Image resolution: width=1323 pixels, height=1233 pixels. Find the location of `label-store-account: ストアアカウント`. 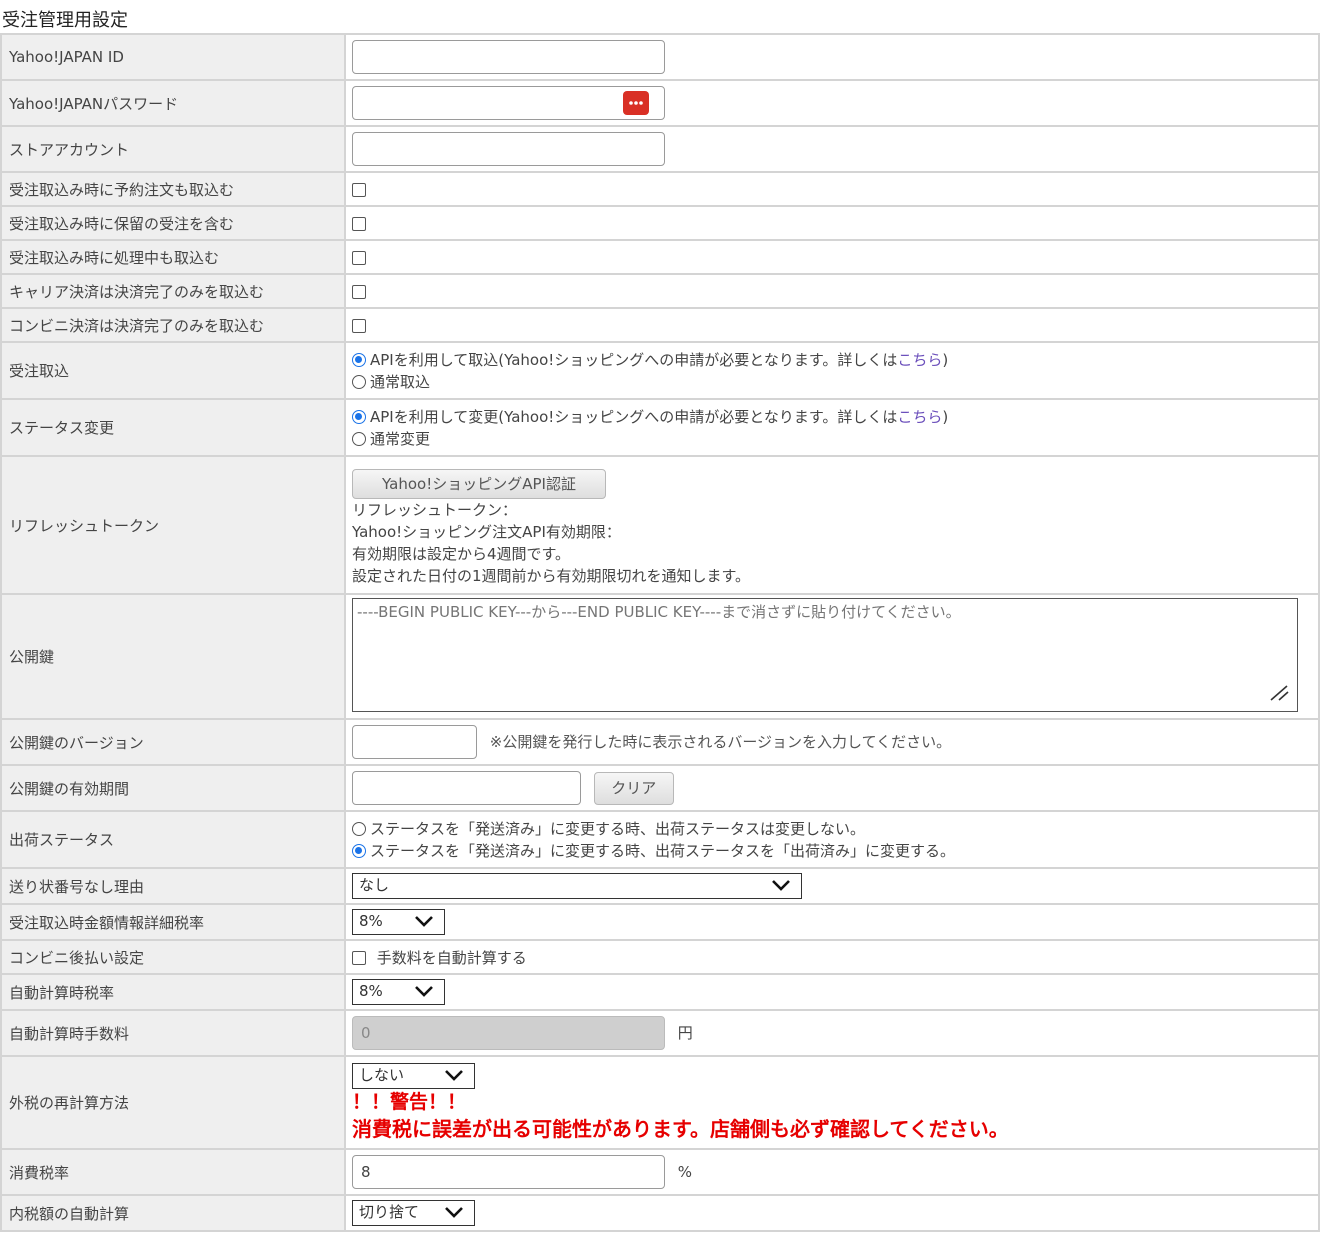

label-store-account: ストアアカウント is located at coordinates (173, 149).